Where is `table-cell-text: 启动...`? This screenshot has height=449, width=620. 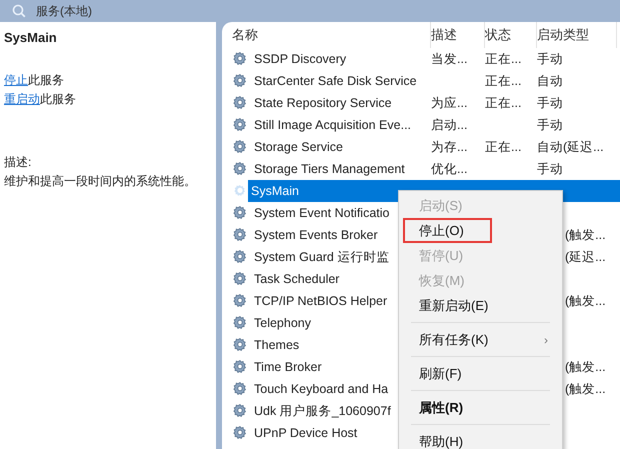
table-cell-text: 启动... is located at coordinates (449, 125).